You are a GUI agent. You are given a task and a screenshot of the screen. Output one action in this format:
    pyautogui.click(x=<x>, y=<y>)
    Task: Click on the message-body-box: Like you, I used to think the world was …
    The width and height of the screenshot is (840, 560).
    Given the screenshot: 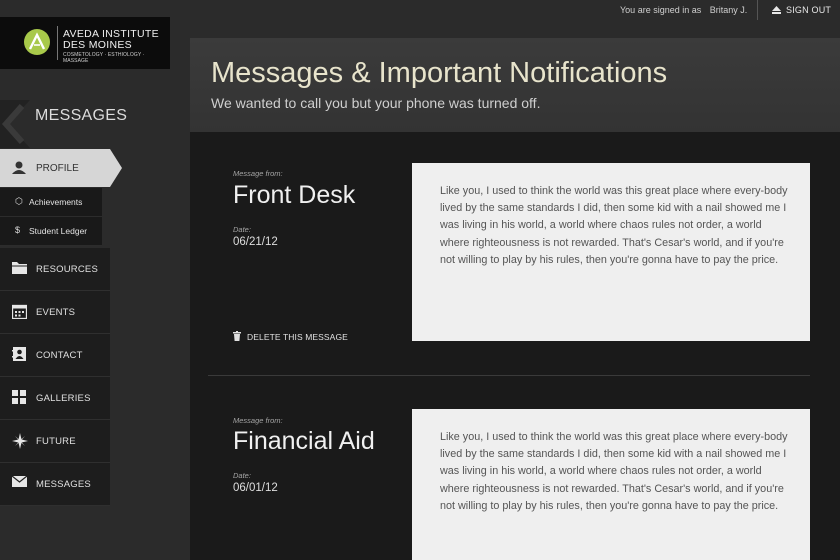 What is the action you would take?
    pyautogui.click(x=611, y=484)
    